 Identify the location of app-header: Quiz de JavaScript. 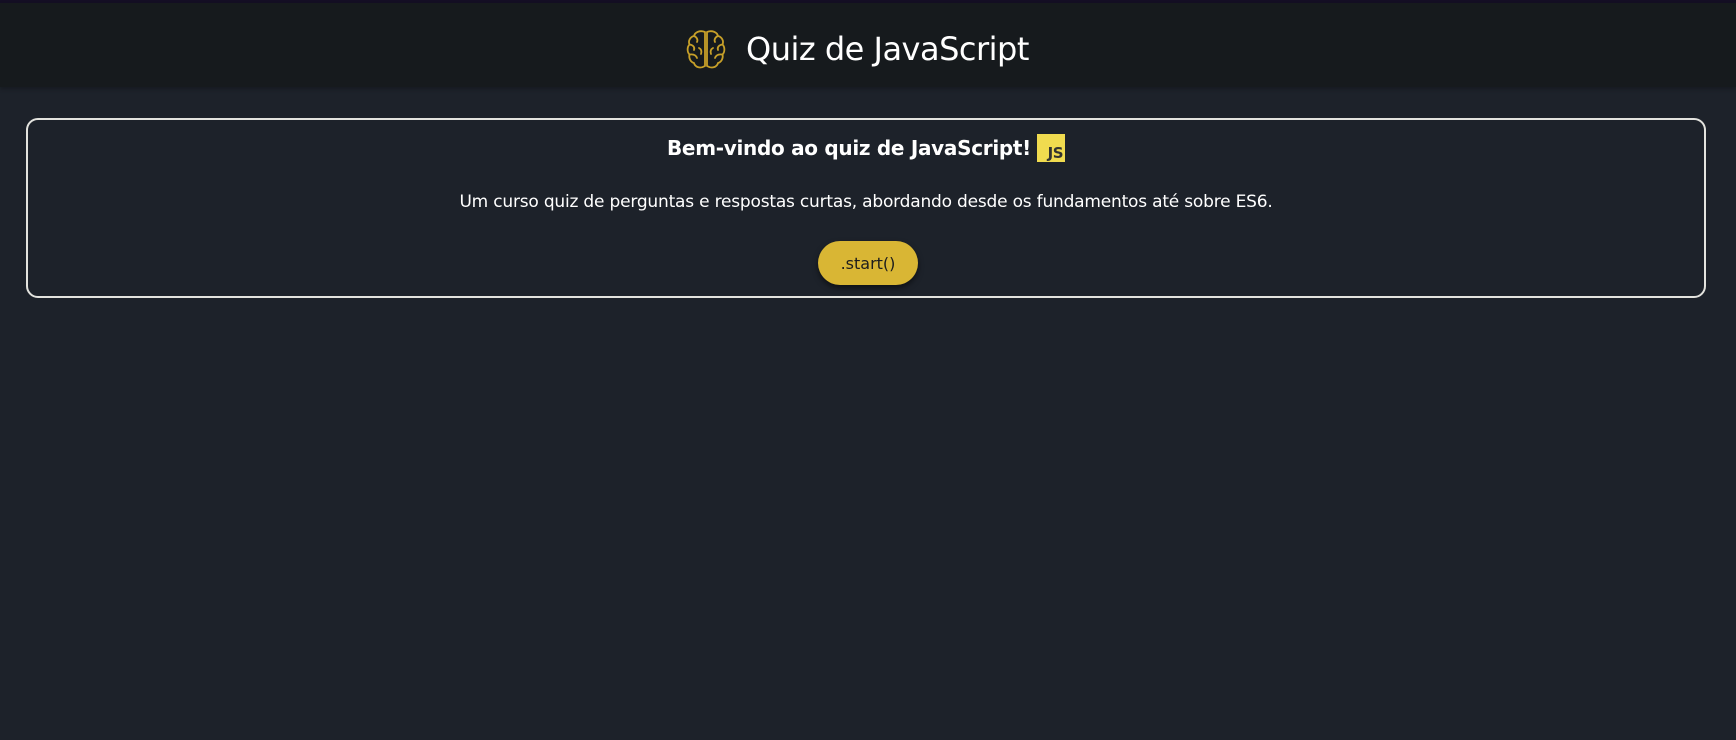
(868, 45).